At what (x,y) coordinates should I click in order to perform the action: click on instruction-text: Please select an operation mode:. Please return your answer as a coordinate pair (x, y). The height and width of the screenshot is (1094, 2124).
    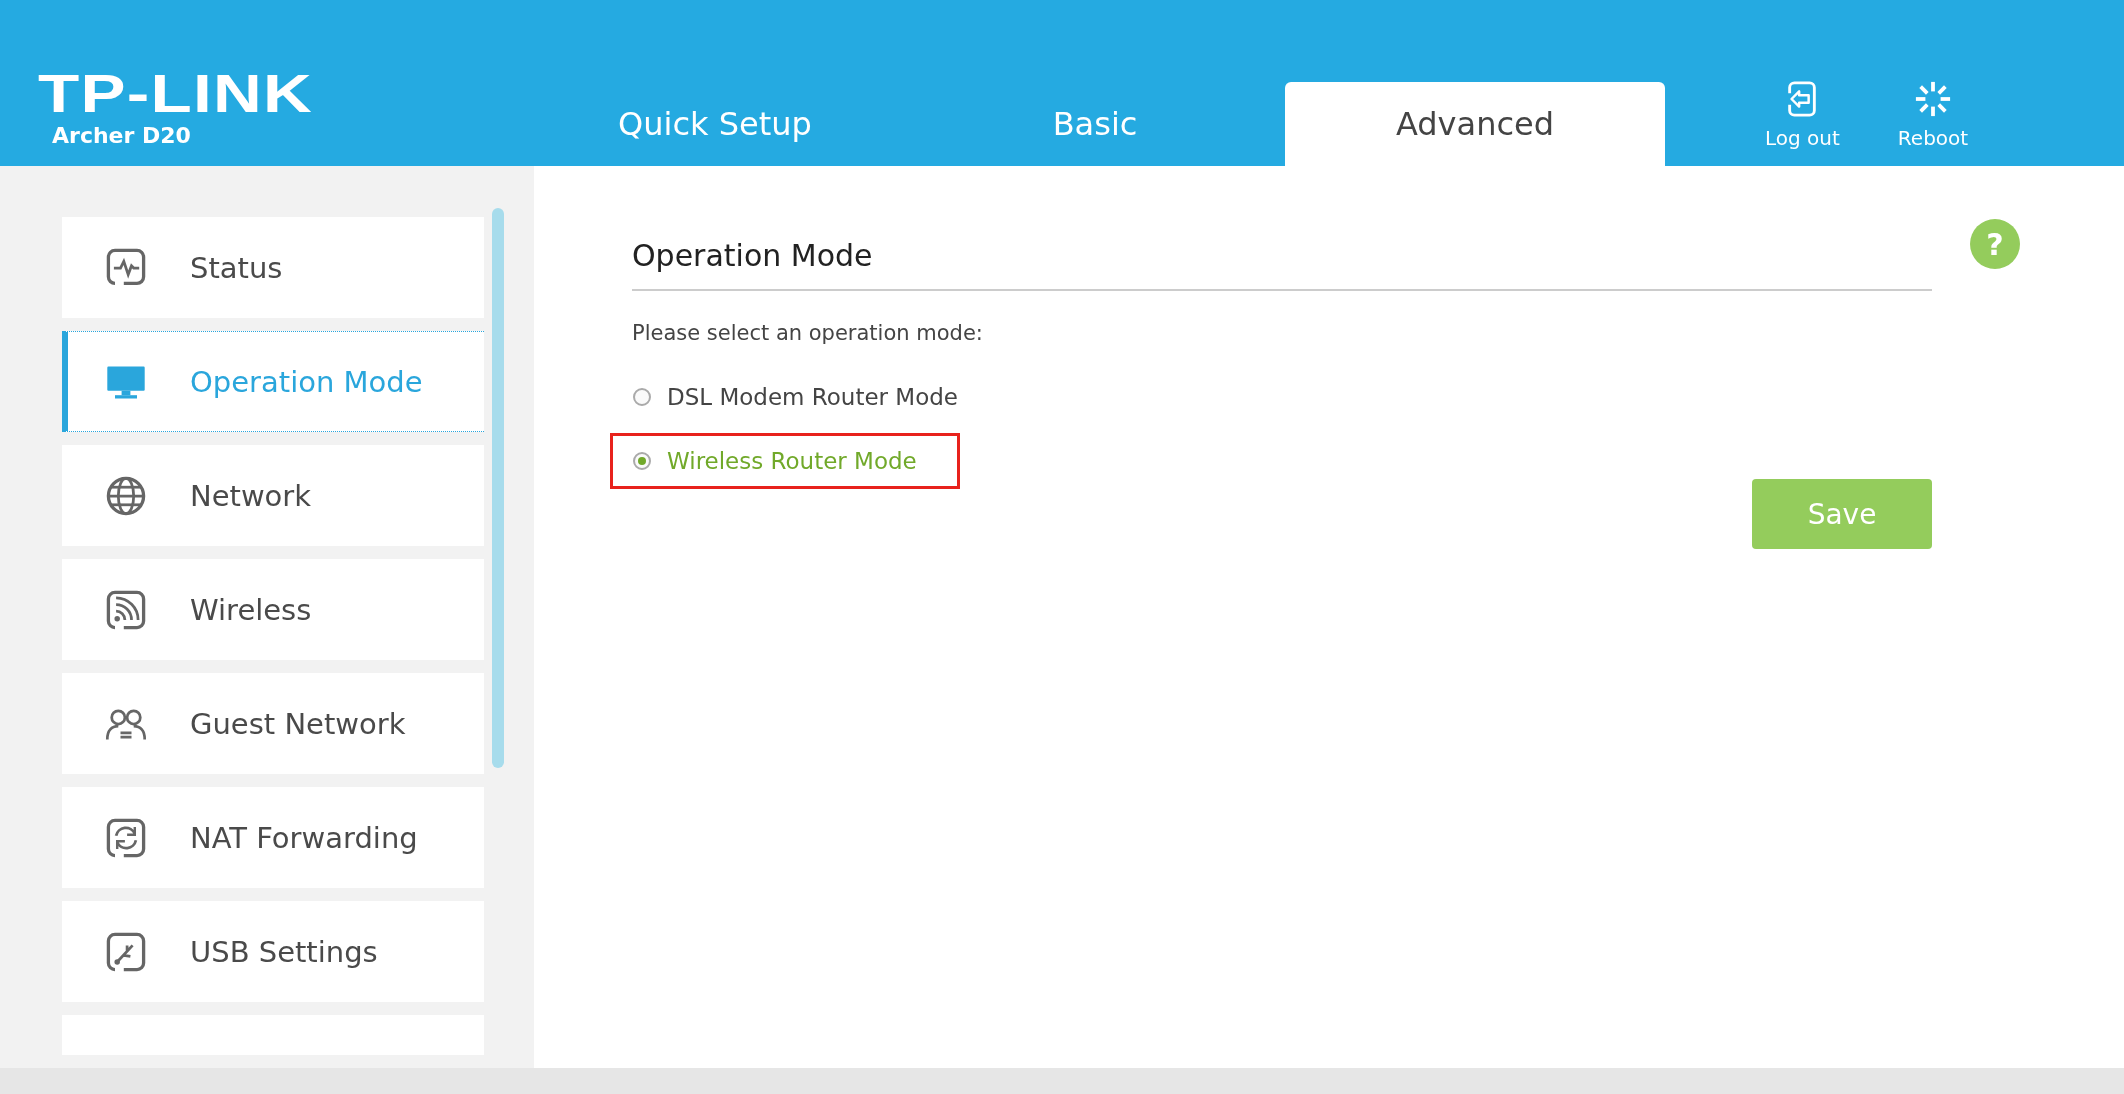
    Looking at the image, I should click on (808, 333).